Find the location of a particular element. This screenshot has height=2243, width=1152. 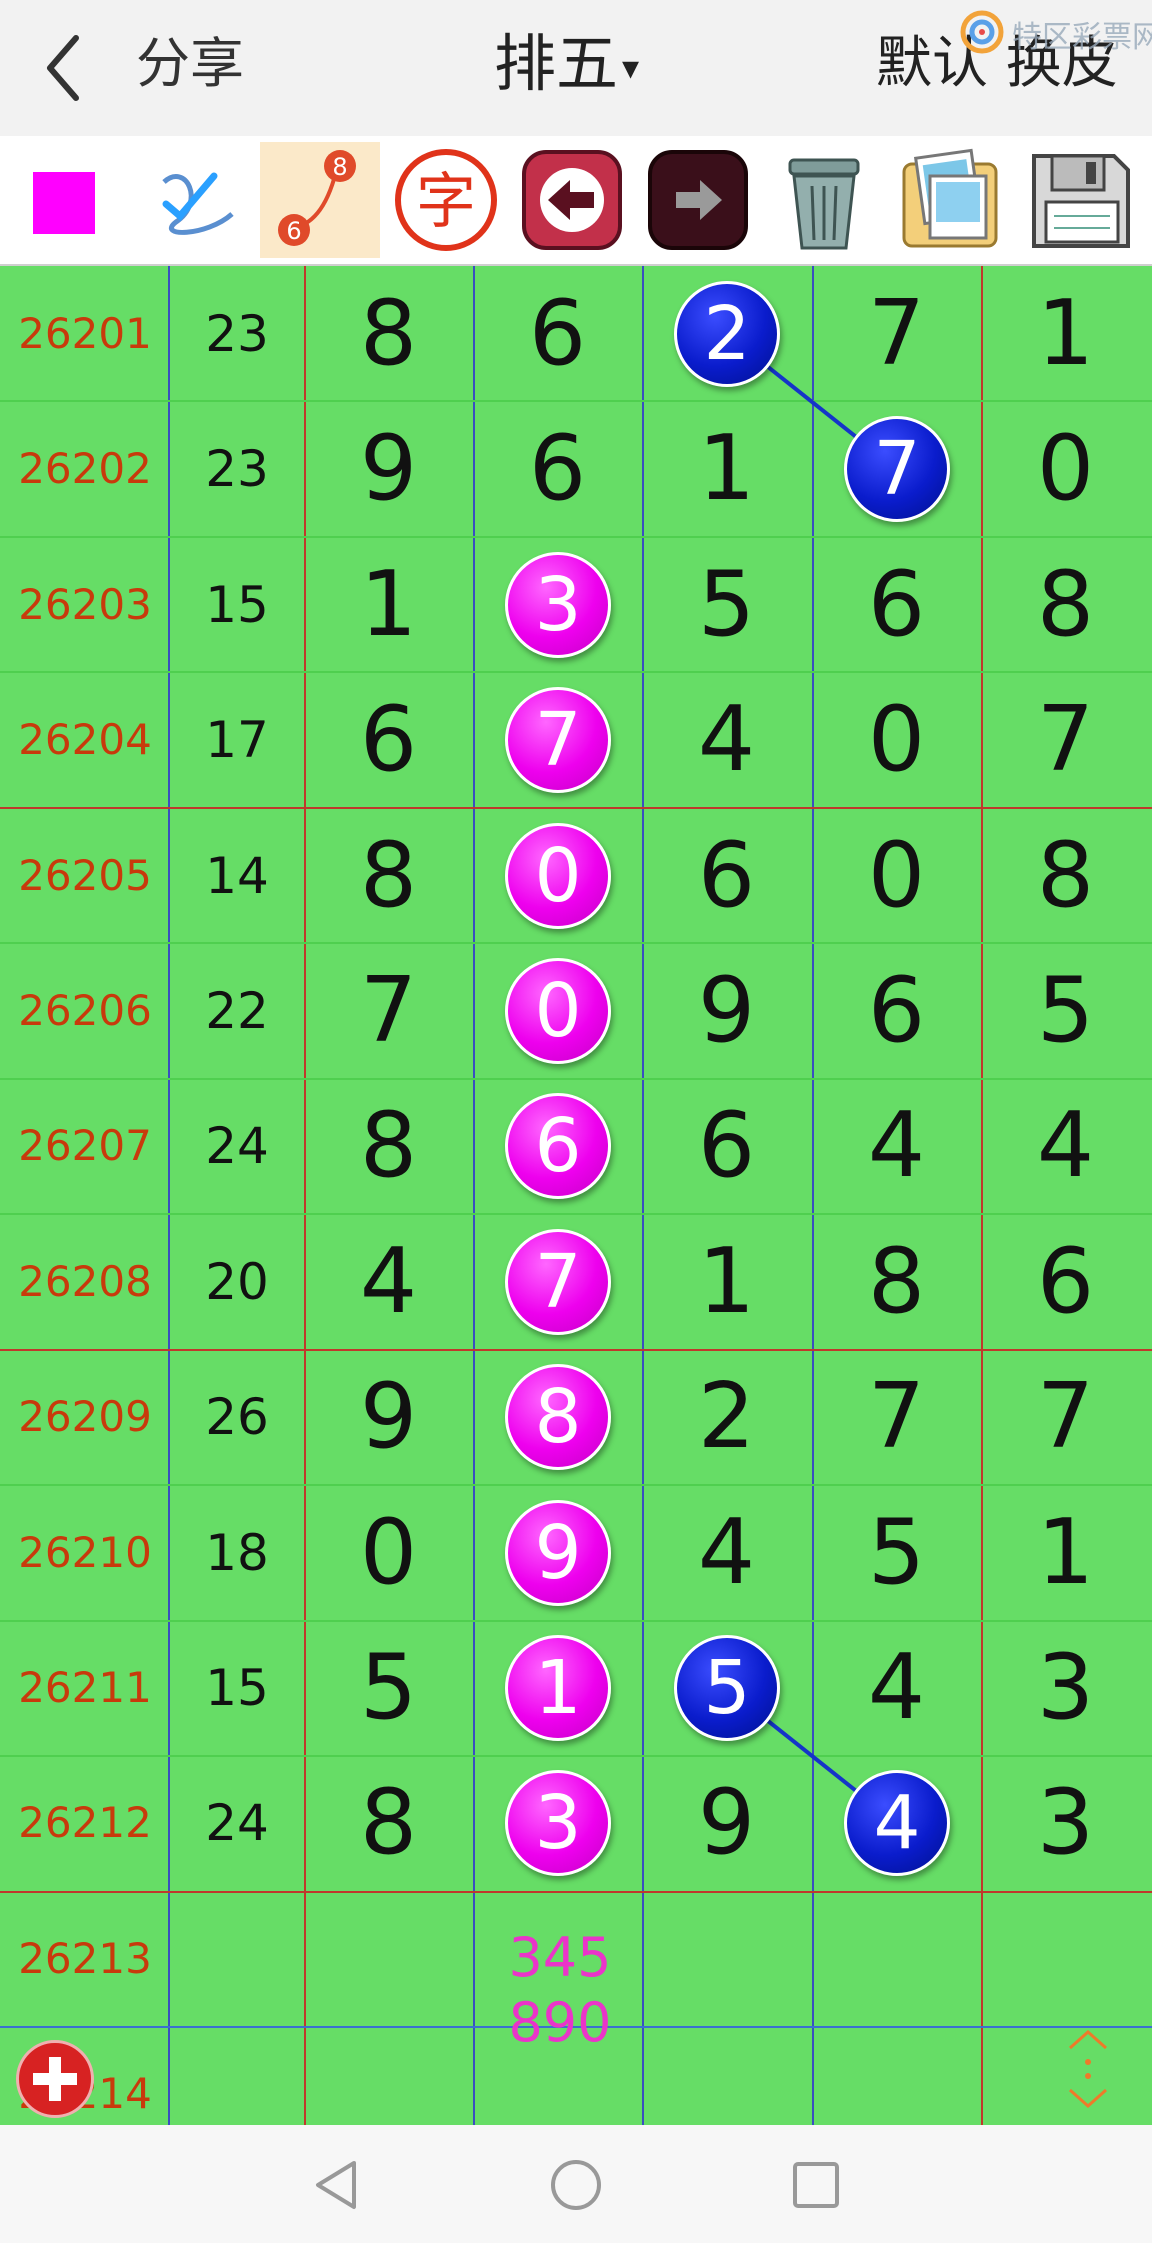

add-row-button is located at coordinates (55, 2079).